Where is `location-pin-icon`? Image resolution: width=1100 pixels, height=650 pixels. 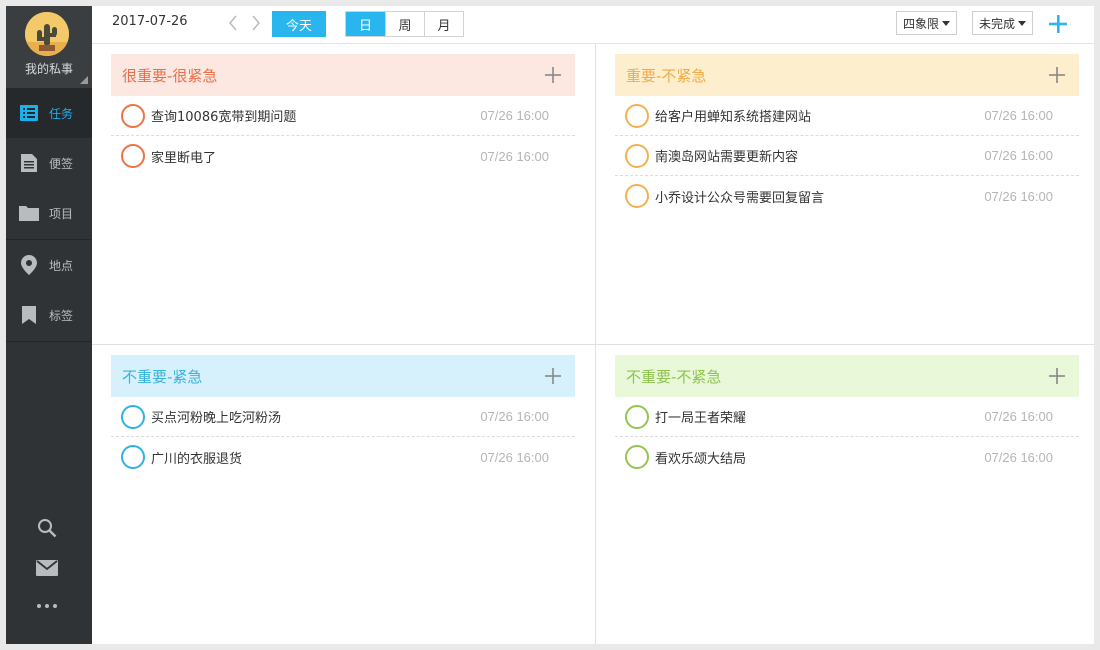 location-pin-icon is located at coordinates (29, 265).